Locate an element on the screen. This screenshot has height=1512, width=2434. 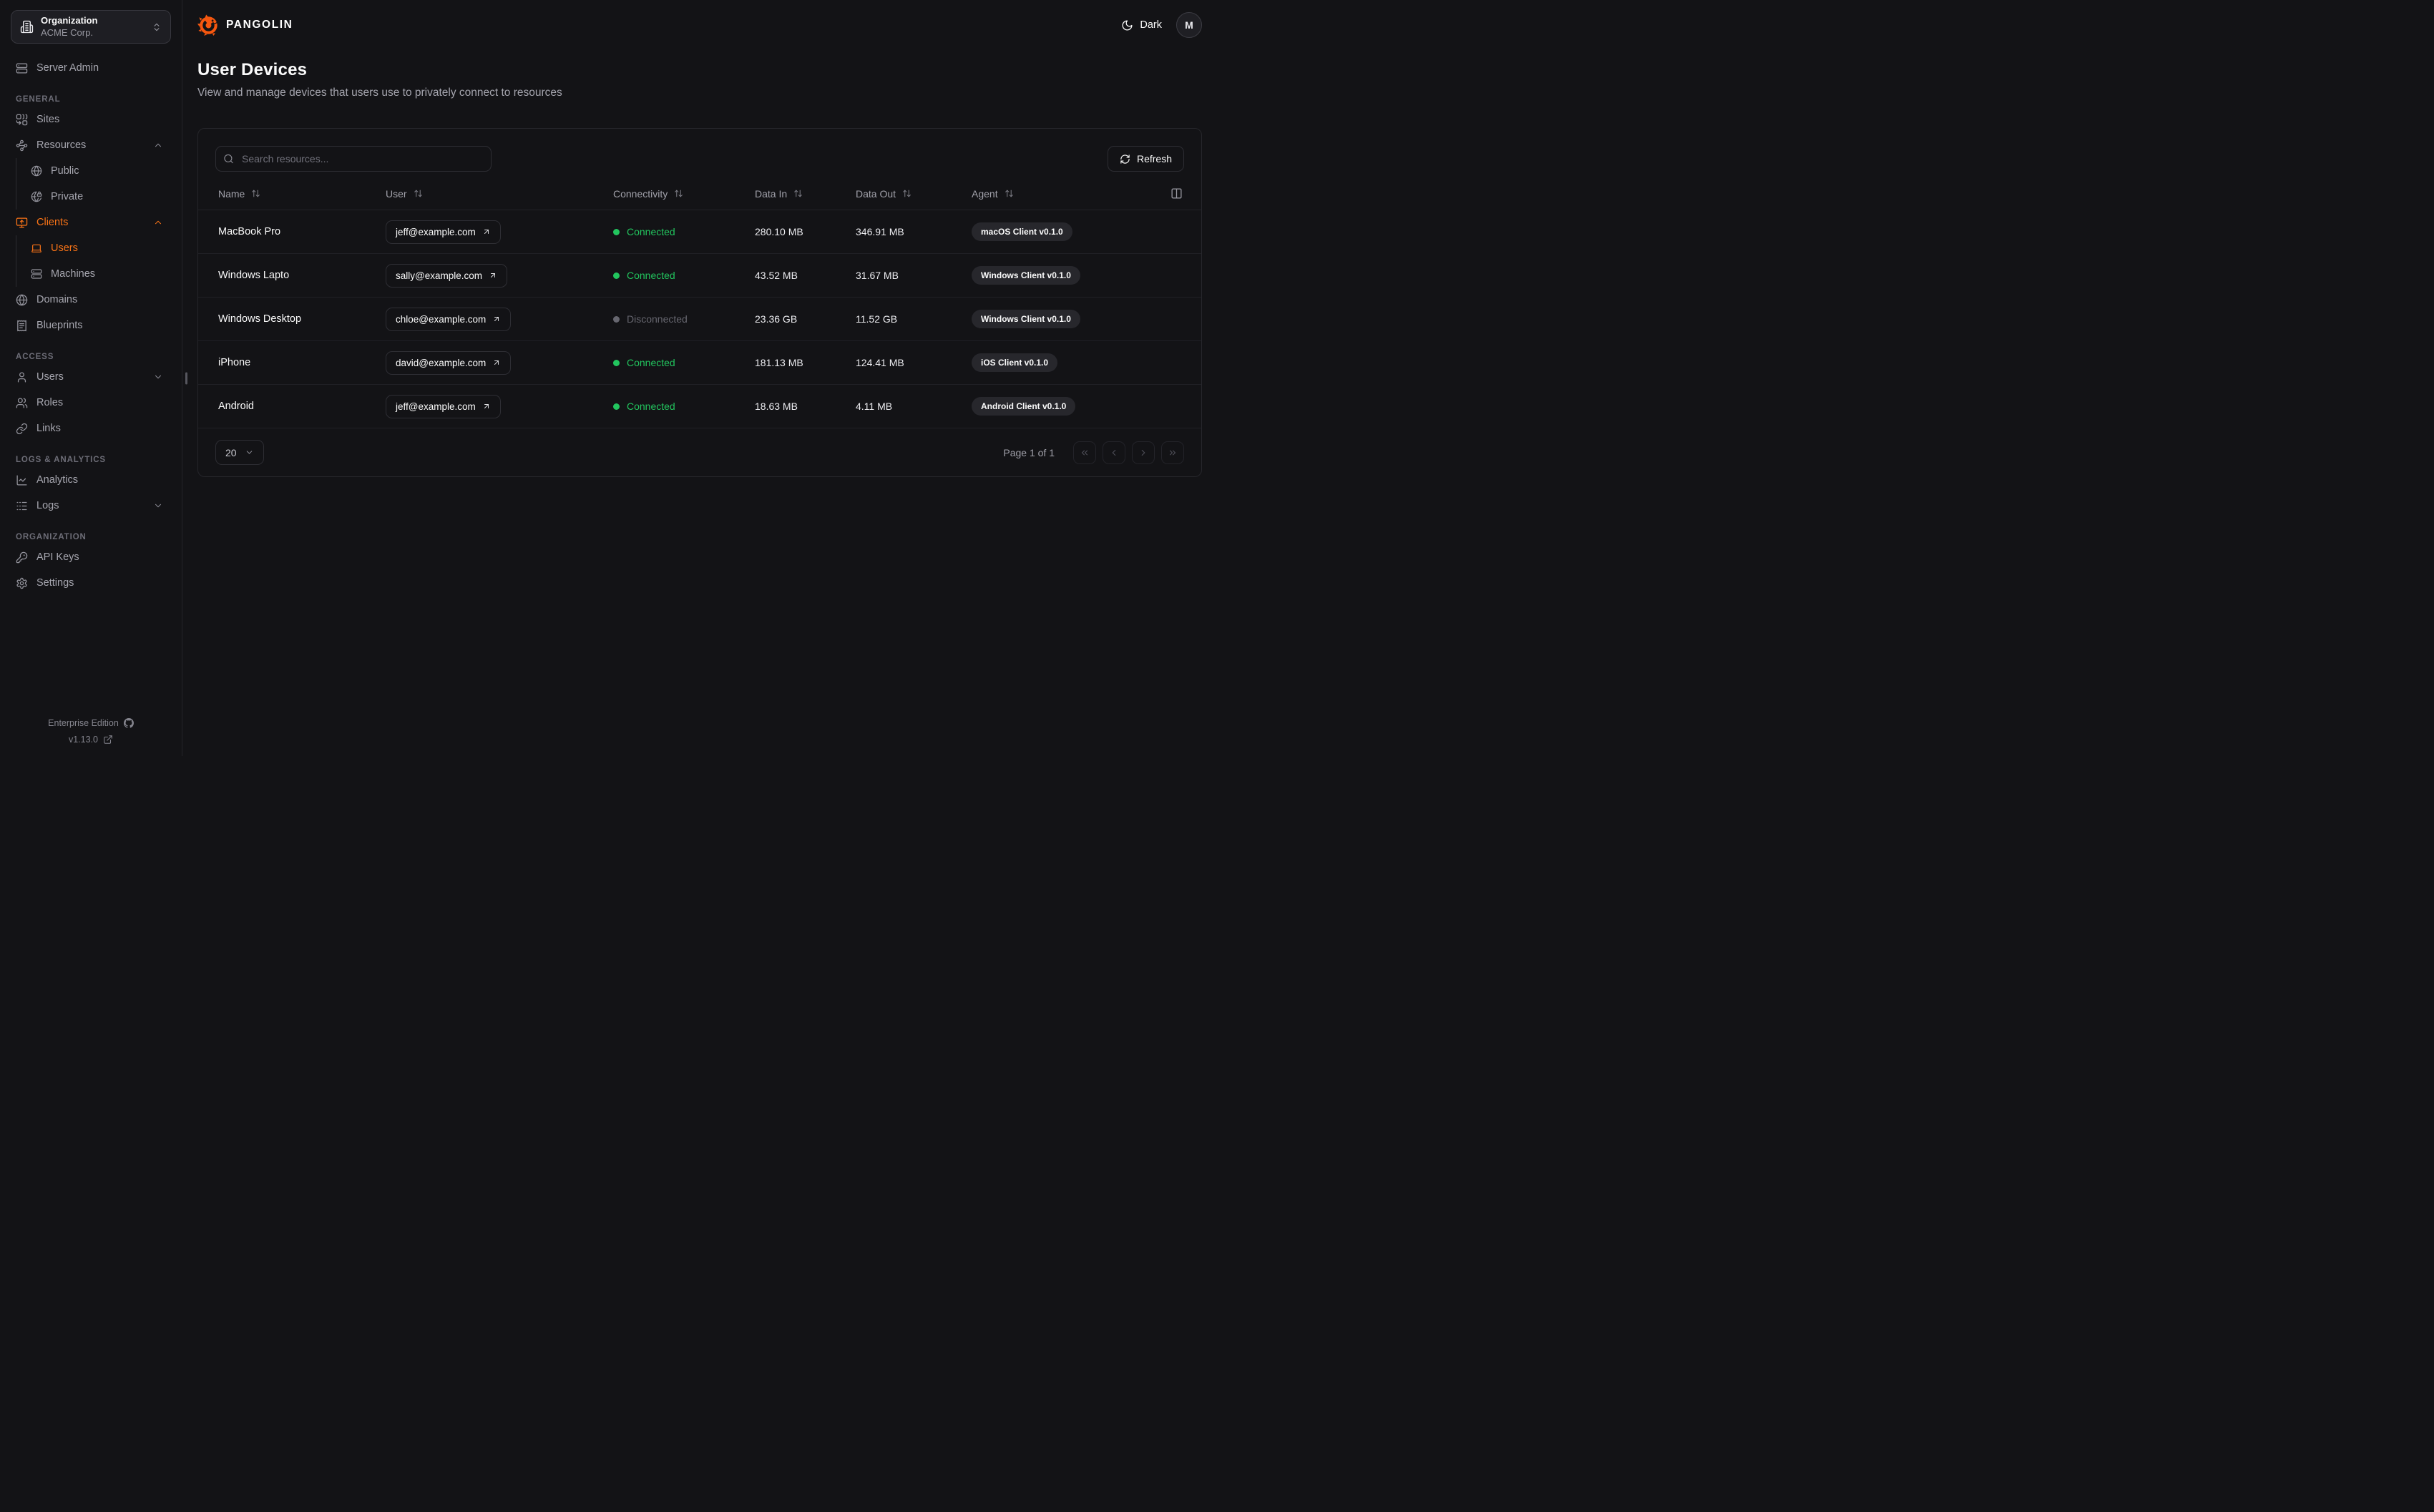
avatar: M is located at coordinates (1189, 25).